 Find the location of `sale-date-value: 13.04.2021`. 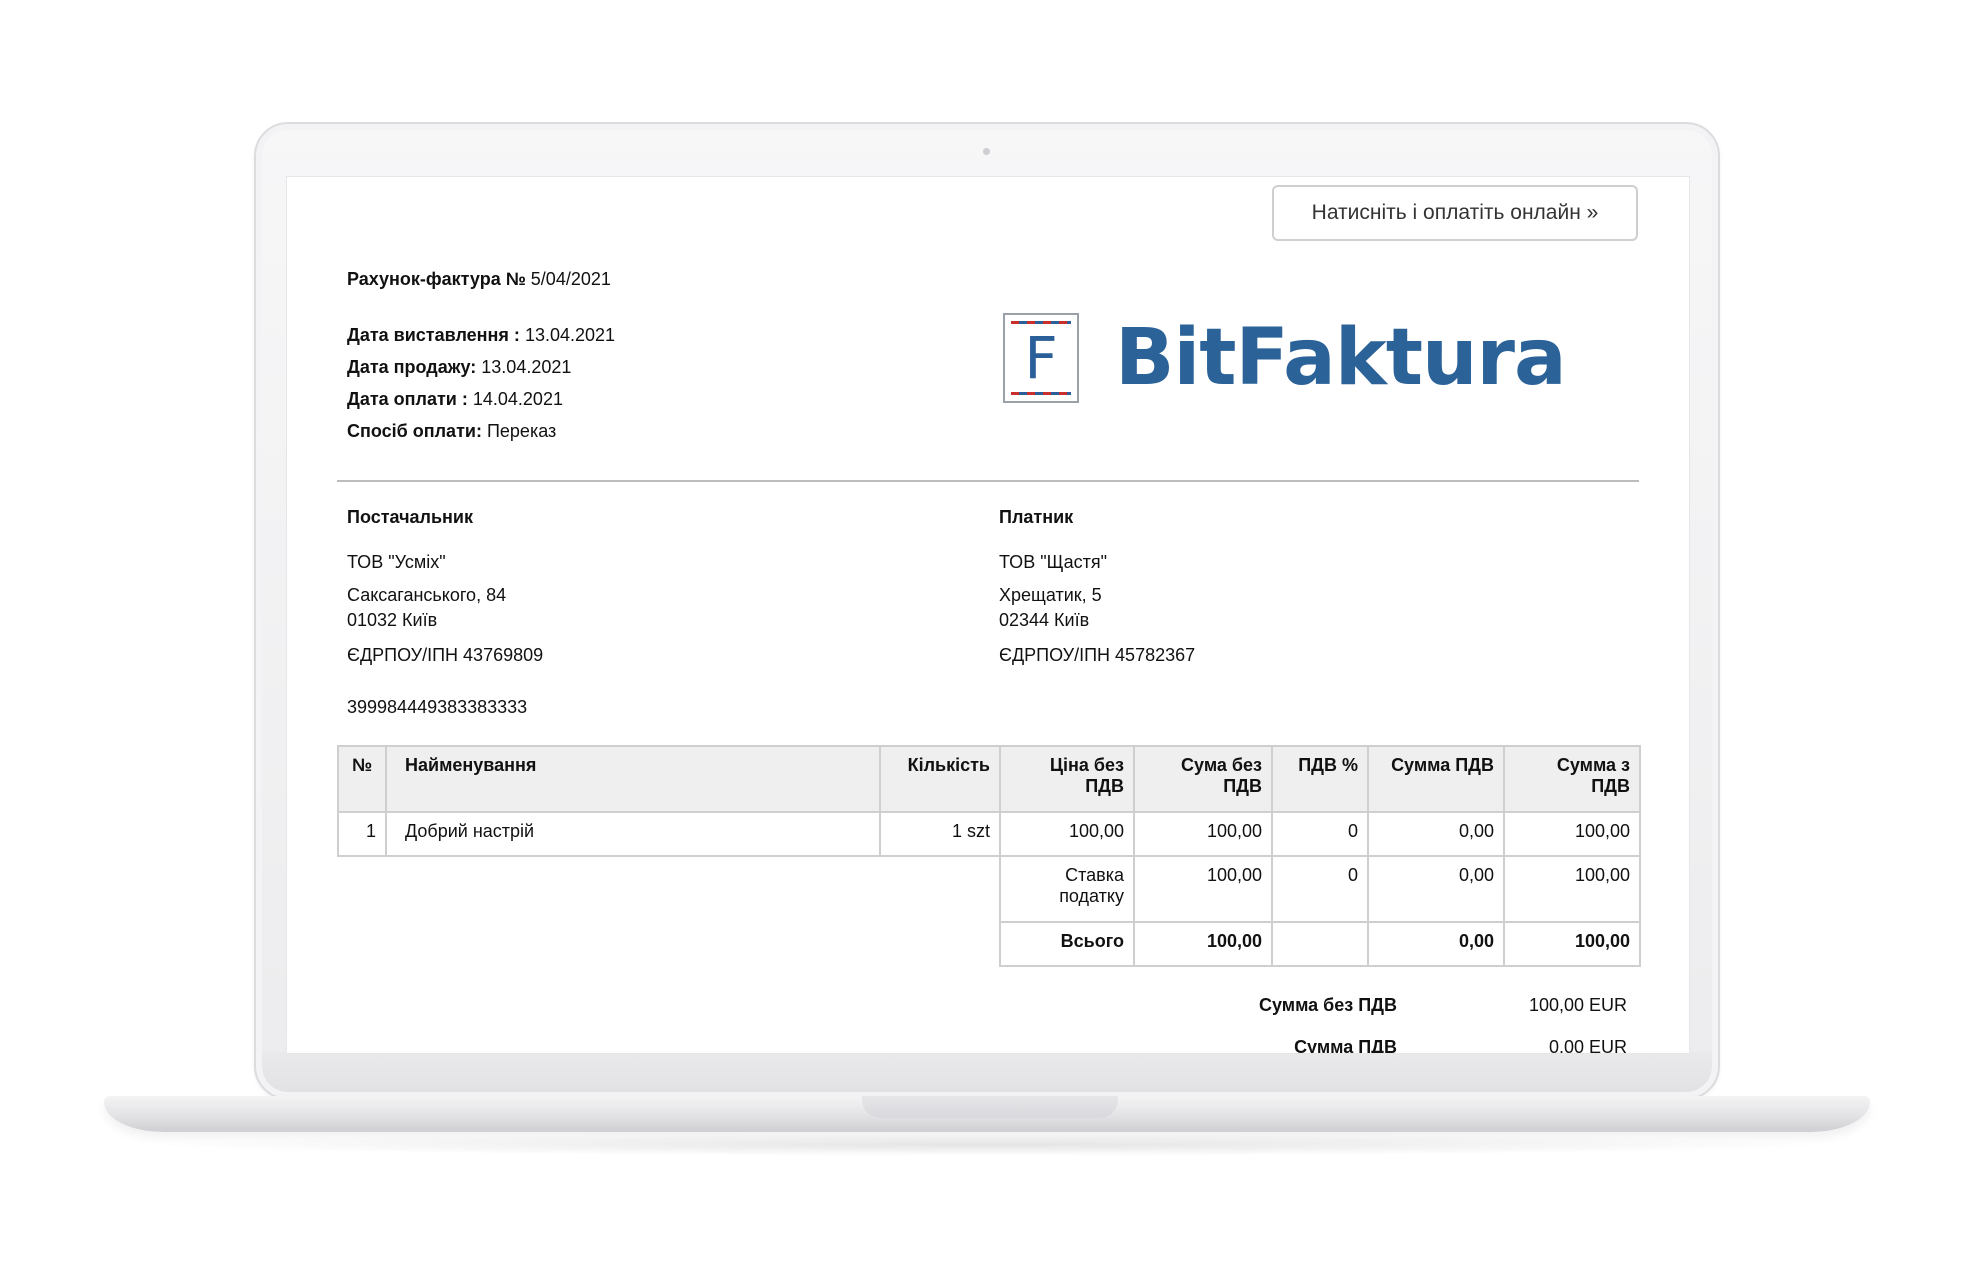

sale-date-value: 13.04.2021 is located at coordinates (526, 367).